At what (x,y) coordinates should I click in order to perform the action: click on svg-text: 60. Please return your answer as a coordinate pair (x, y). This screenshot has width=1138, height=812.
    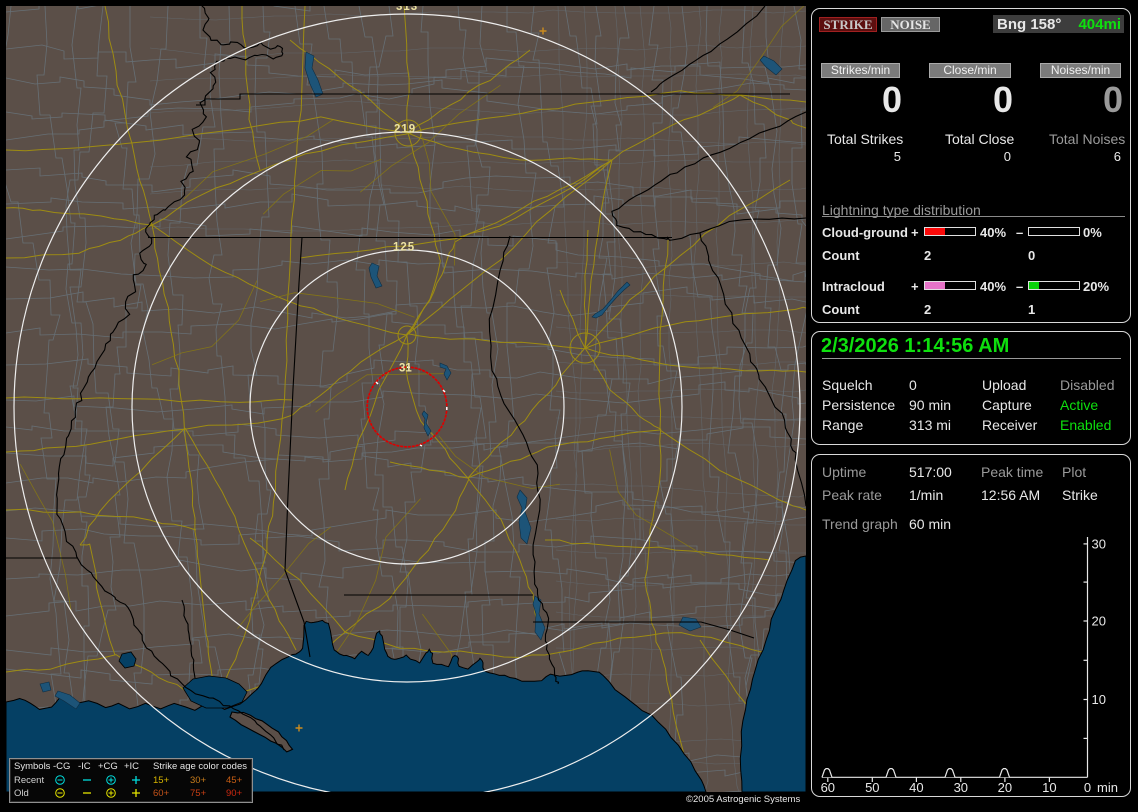
    Looking at the image, I should click on (828, 787).